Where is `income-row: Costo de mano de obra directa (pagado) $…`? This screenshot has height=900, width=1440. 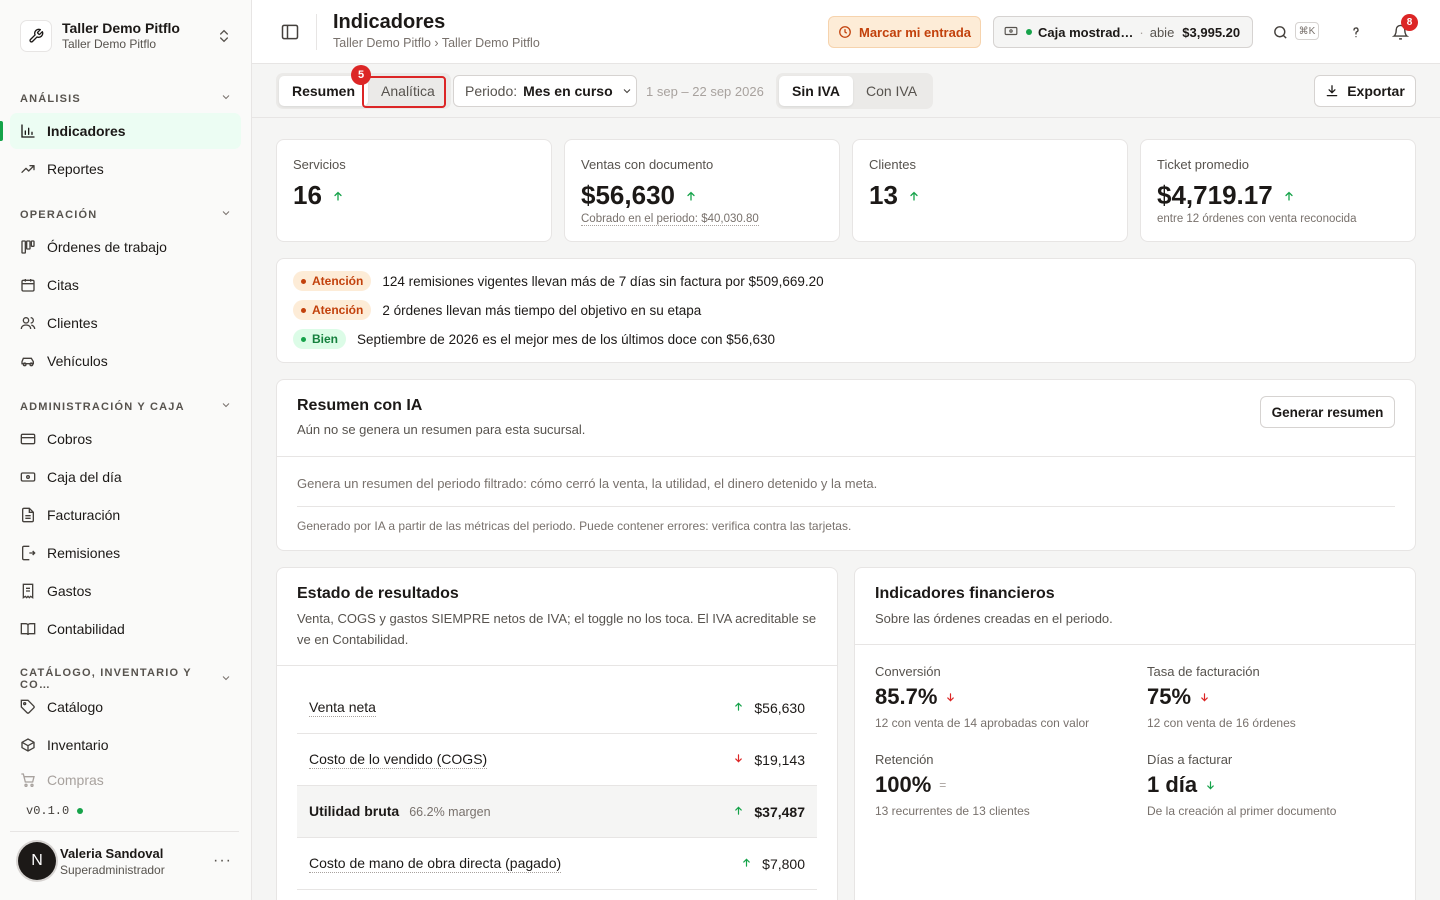
income-row: Costo de mano de obra directa (pagado) $… is located at coordinates (557, 864).